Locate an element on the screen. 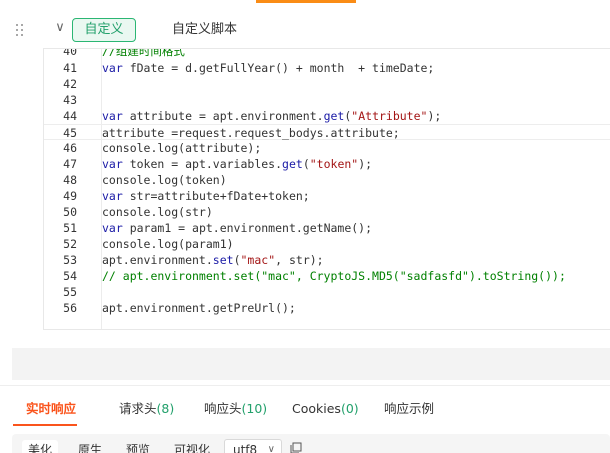 This screenshot has height=453, width=610. tab-custom: 自定义 is located at coordinates (104, 30).